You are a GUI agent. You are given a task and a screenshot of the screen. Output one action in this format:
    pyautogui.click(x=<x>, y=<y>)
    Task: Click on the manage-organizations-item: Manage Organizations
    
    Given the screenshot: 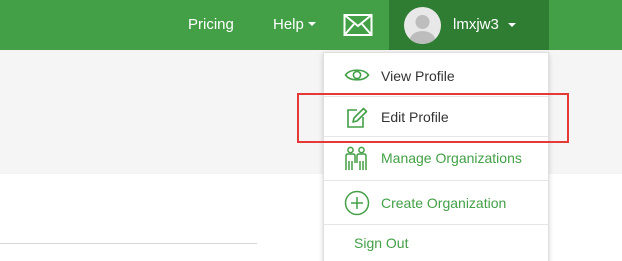 What is the action you would take?
    pyautogui.click(x=436, y=159)
    